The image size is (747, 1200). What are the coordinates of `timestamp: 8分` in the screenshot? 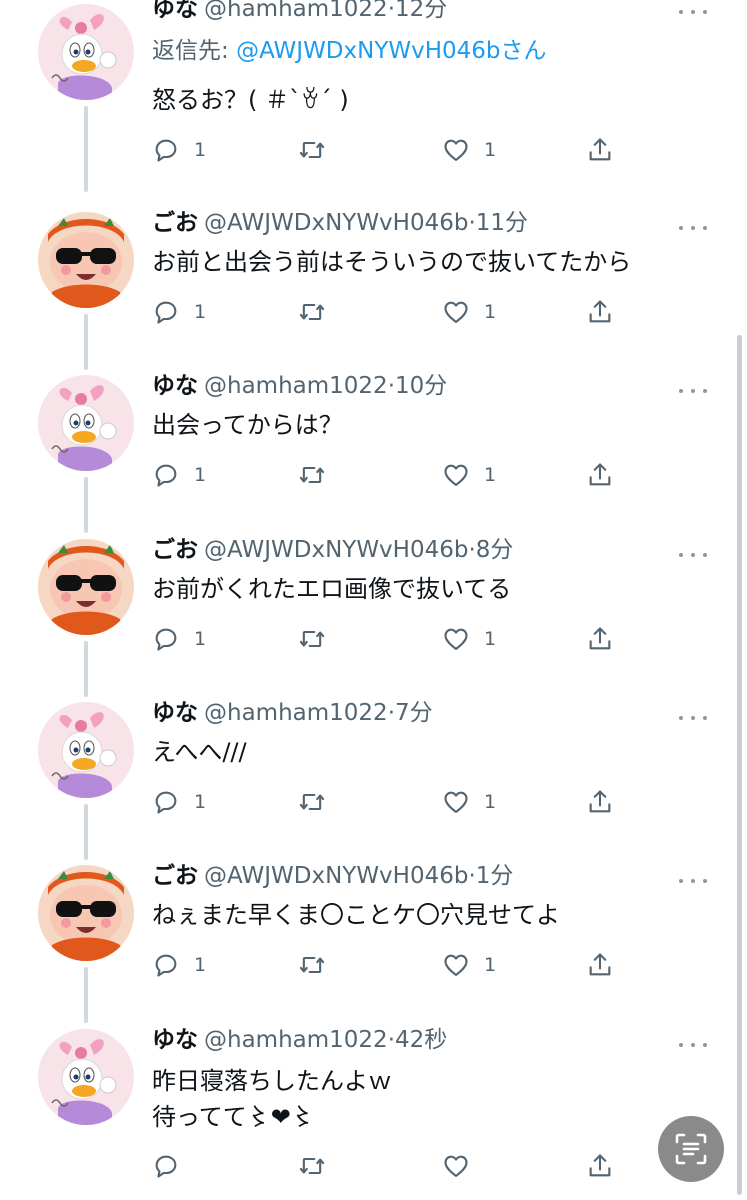 It's located at (495, 550).